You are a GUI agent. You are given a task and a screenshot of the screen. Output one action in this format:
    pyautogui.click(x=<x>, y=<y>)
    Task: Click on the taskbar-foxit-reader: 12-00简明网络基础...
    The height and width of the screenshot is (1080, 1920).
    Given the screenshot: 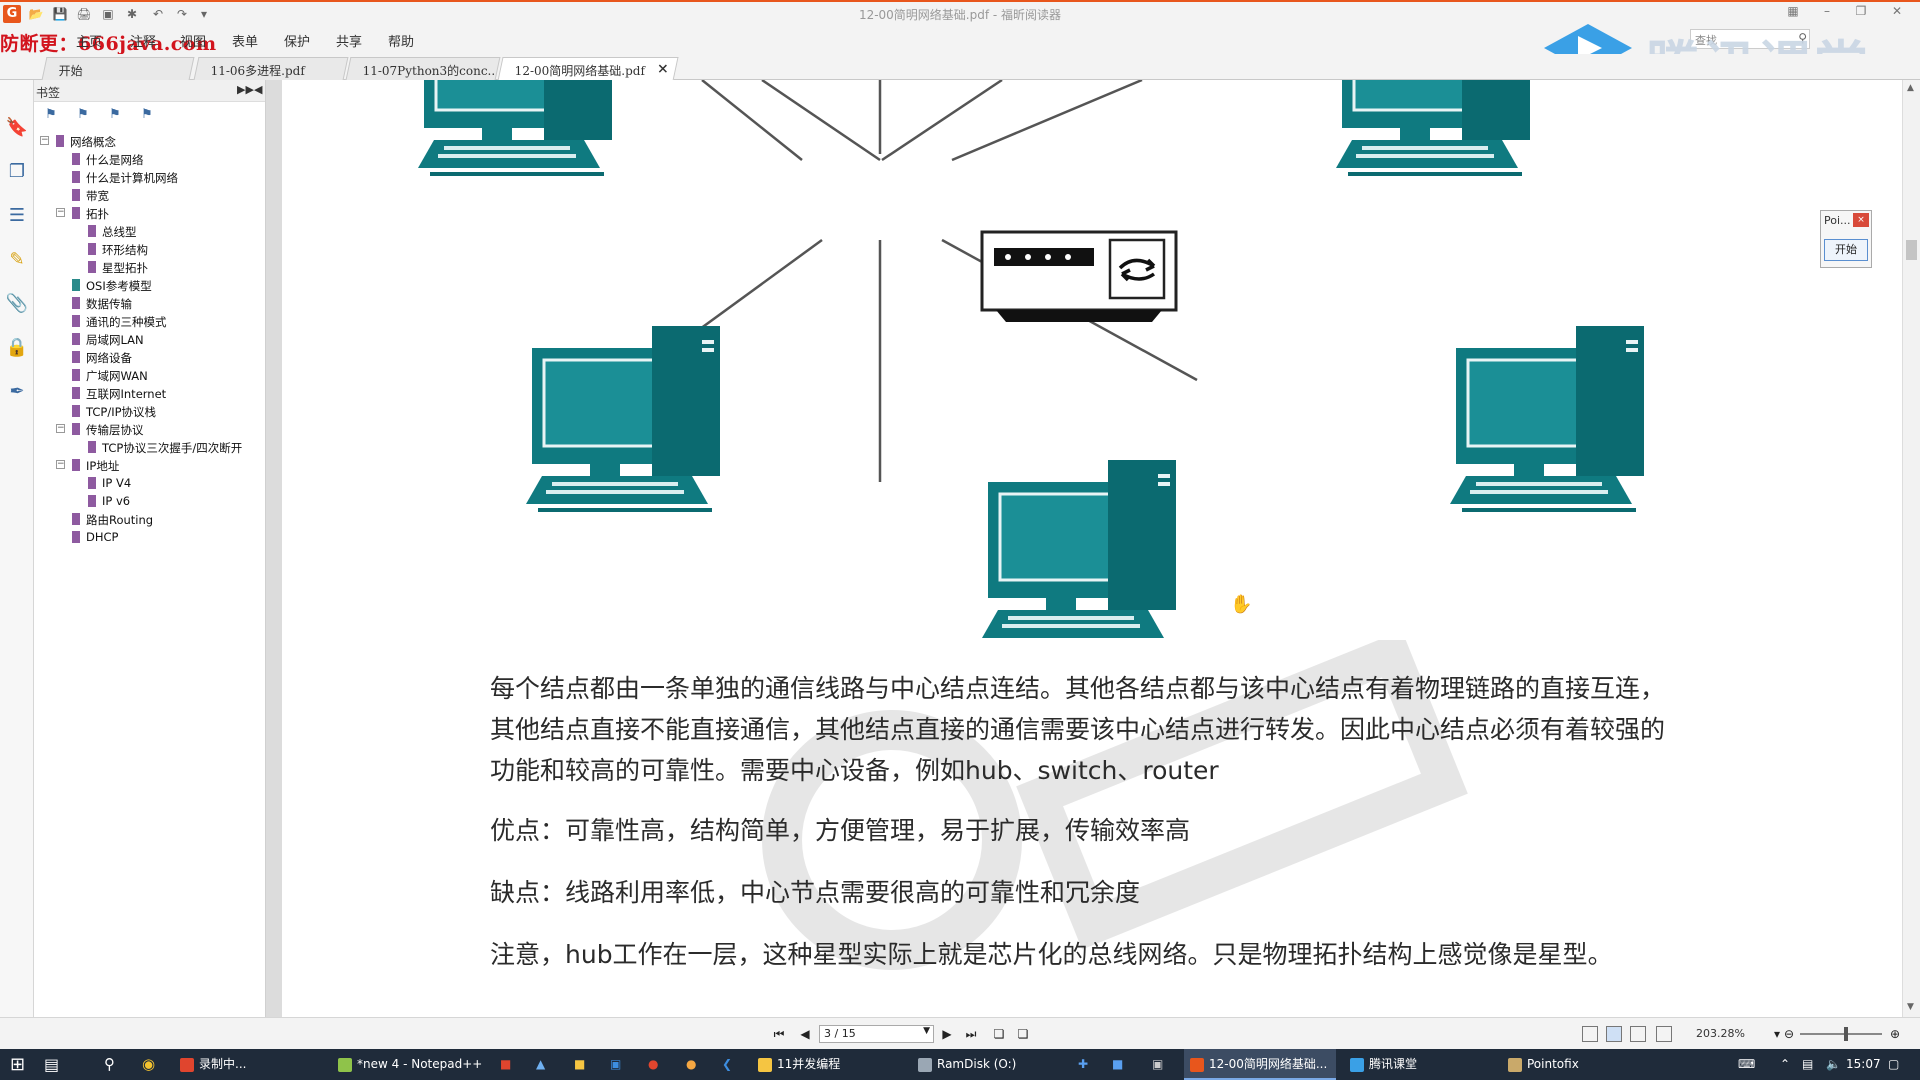 What is the action you would take?
    pyautogui.click(x=1260, y=1064)
    